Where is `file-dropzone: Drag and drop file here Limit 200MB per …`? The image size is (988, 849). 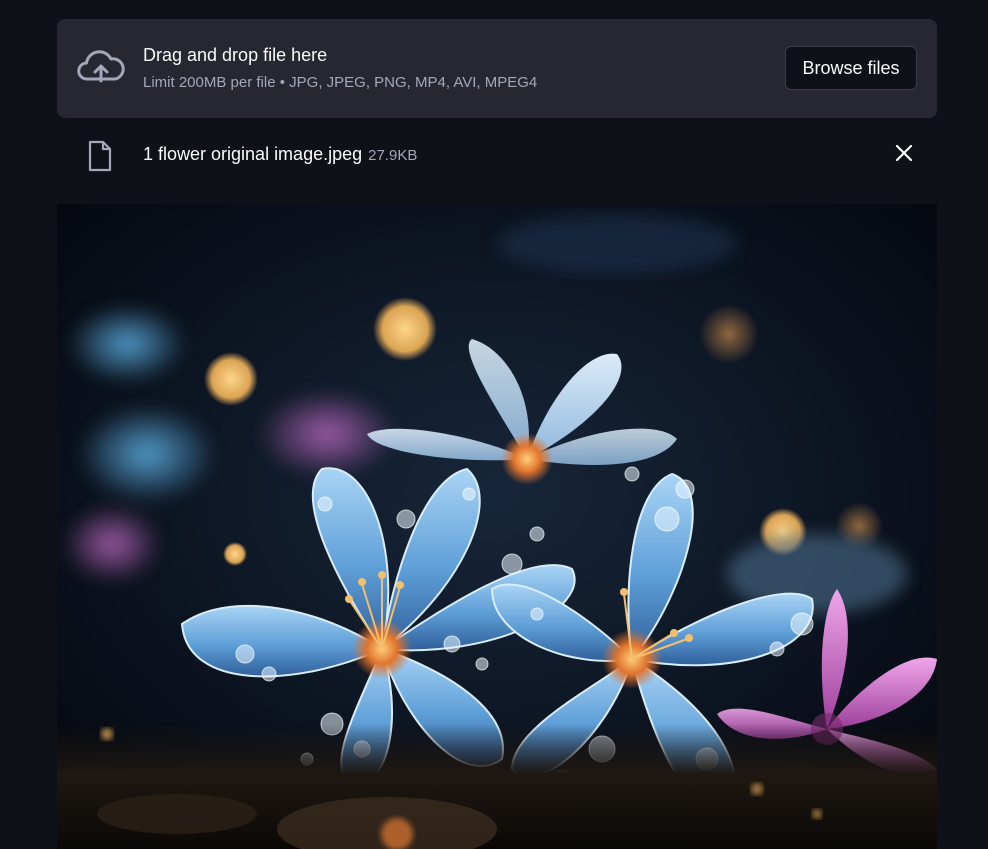 file-dropzone: Drag and drop file here Limit 200MB per … is located at coordinates (497, 68).